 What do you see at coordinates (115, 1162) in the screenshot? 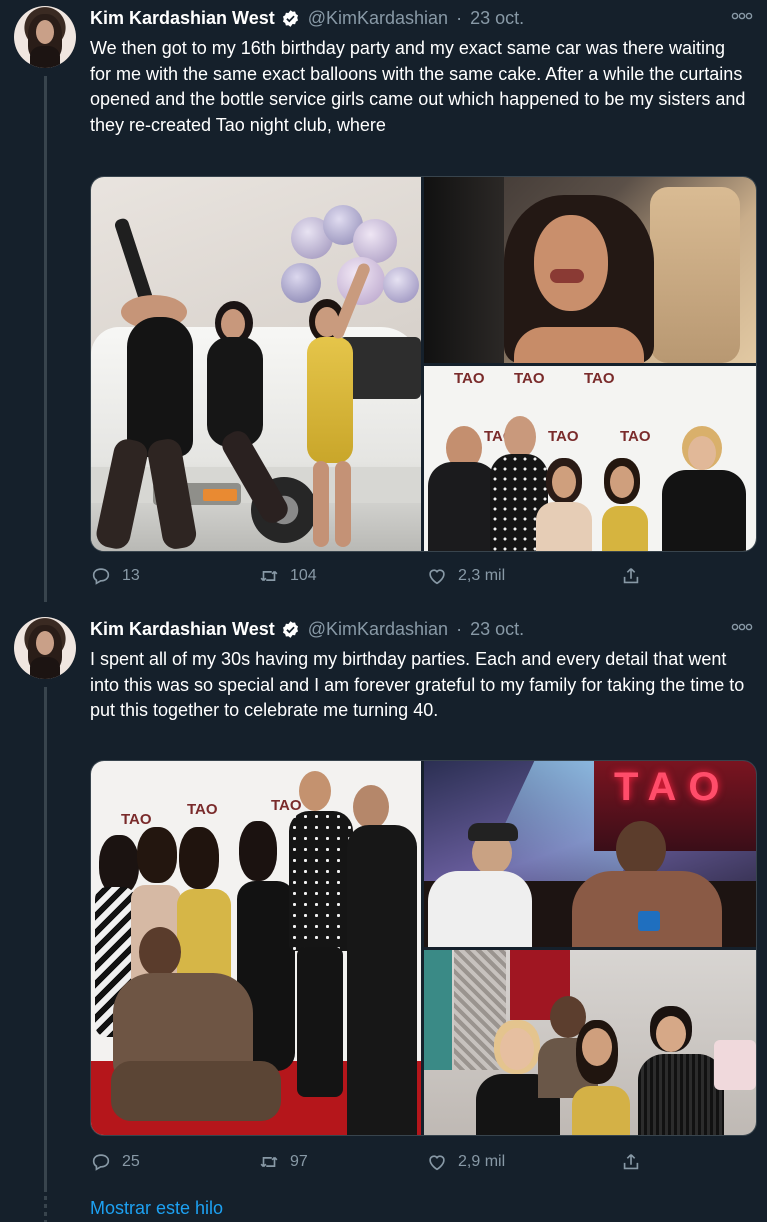
I see `reply-button: 25` at bounding box center [115, 1162].